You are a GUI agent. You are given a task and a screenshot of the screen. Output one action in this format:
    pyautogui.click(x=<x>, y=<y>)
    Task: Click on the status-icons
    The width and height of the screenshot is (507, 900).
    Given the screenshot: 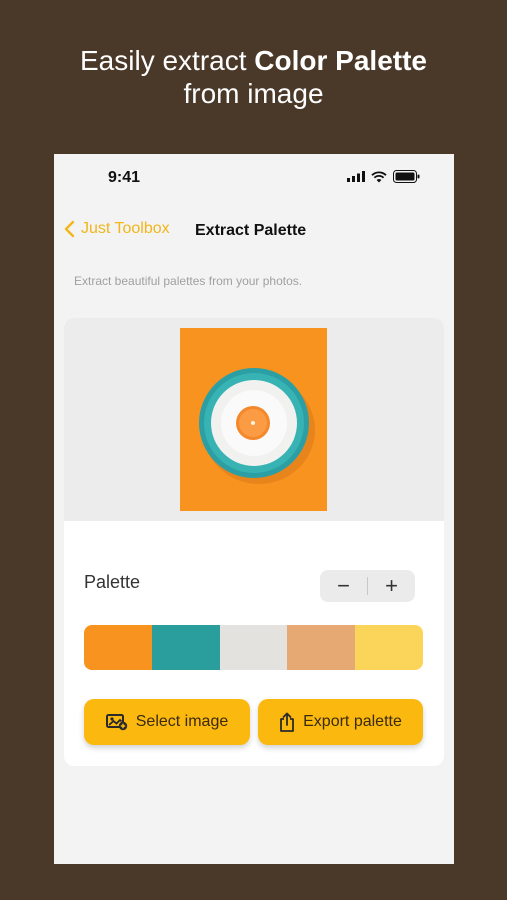 What is the action you would take?
    pyautogui.click(x=383, y=176)
    